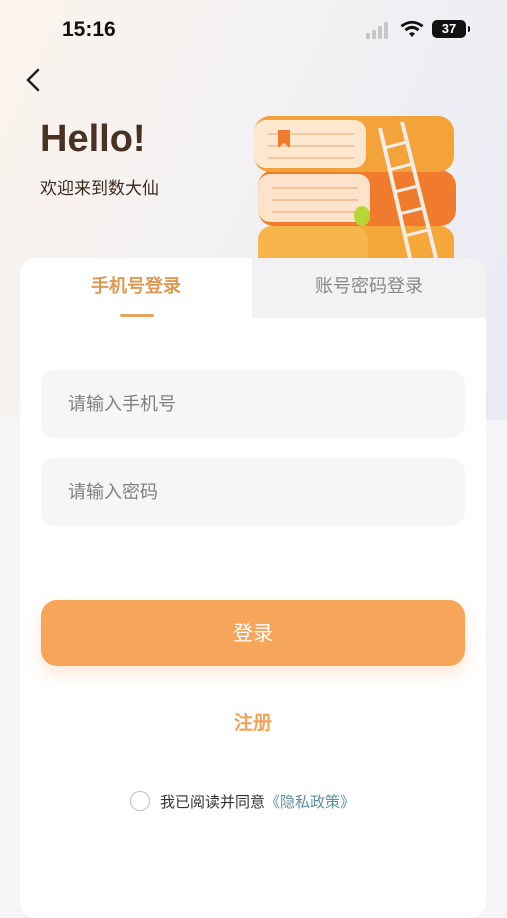  Describe the element at coordinates (34, 80) in the screenshot. I see `back-chevron-icon` at that location.